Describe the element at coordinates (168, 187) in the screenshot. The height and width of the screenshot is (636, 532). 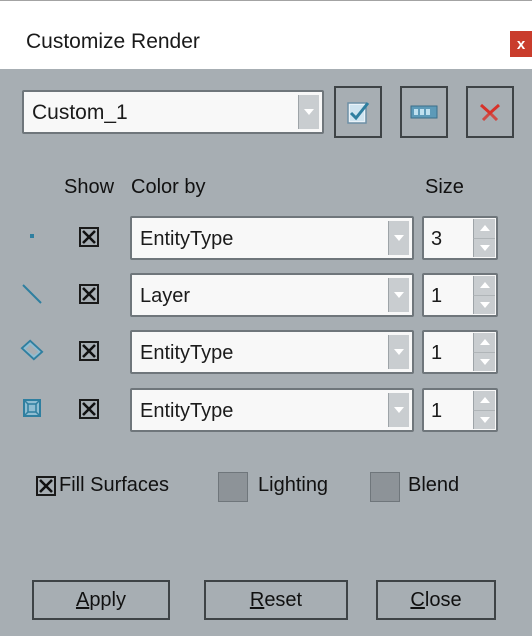
I see `color-by-header: Color by` at that location.